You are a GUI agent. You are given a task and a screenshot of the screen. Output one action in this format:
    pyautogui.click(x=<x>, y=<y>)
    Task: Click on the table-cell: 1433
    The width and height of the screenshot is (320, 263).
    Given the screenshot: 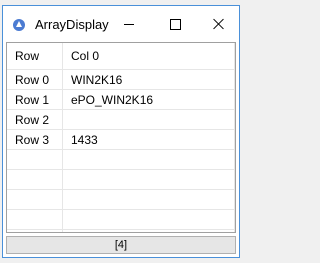 What is the action you would take?
    pyautogui.click(x=148, y=139)
    